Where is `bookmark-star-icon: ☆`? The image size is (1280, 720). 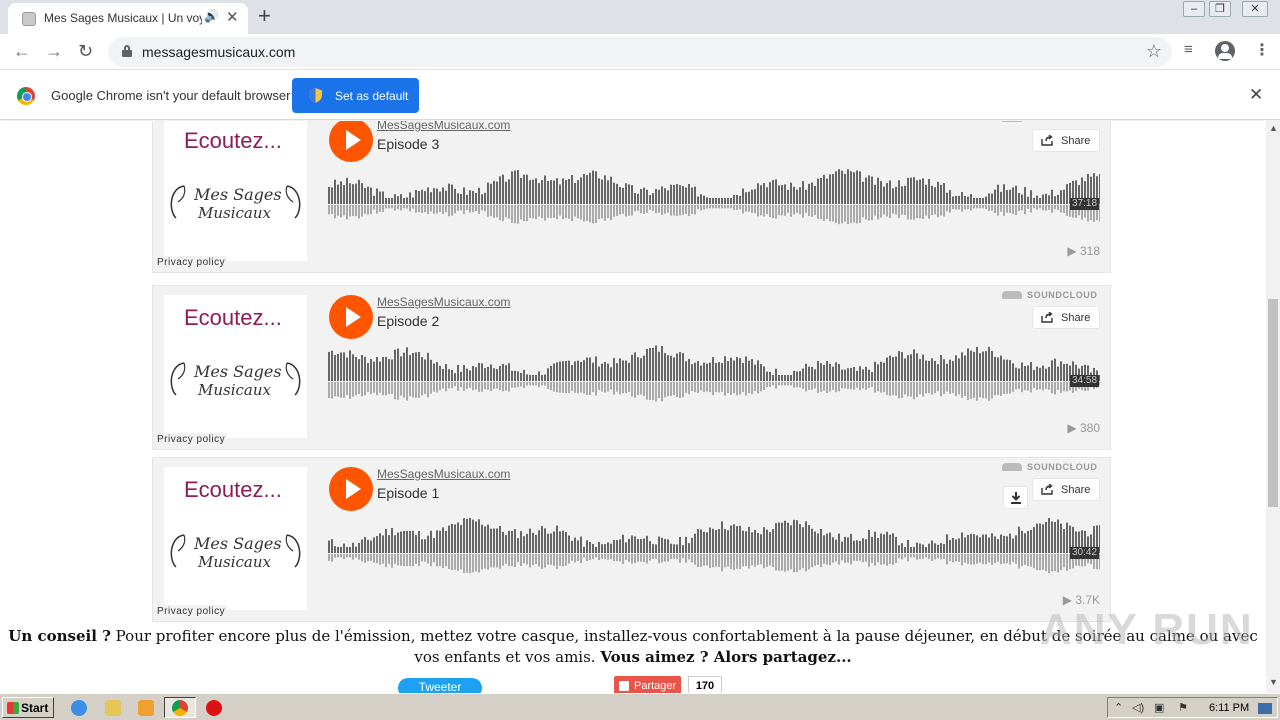
bookmark-star-icon: ☆ is located at coordinates (1154, 51).